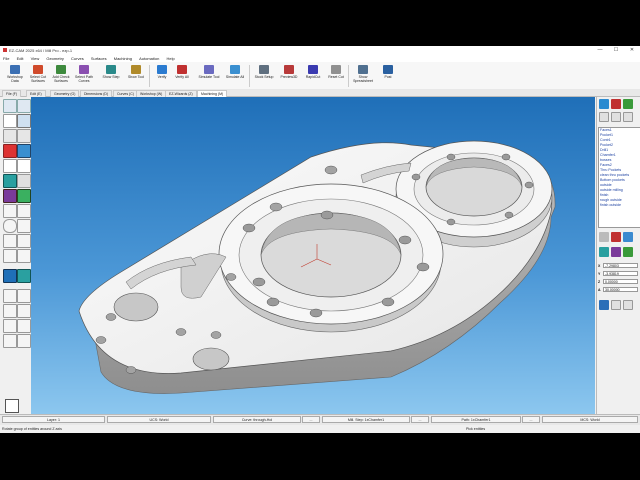 The width and height of the screenshot is (640, 480). Describe the element at coordinates (24, 121) in the screenshot. I see `window-select-icon` at that location.